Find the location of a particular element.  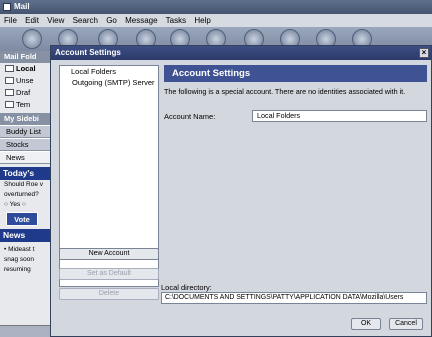

tree-item-local-folders: Local Folders is located at coordinates (109, 71).